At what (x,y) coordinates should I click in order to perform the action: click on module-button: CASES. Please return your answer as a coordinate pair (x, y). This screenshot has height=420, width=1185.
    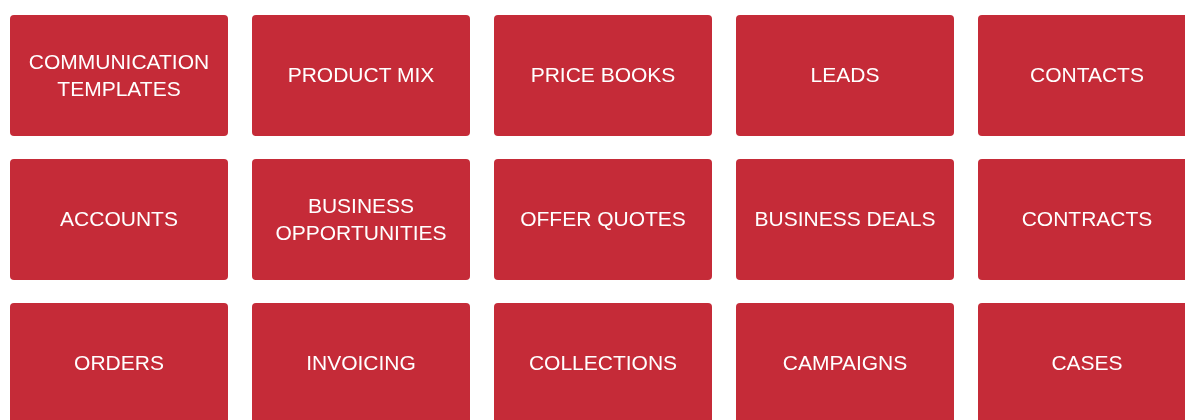
    Looking at the image, I should click on (1081, 361).